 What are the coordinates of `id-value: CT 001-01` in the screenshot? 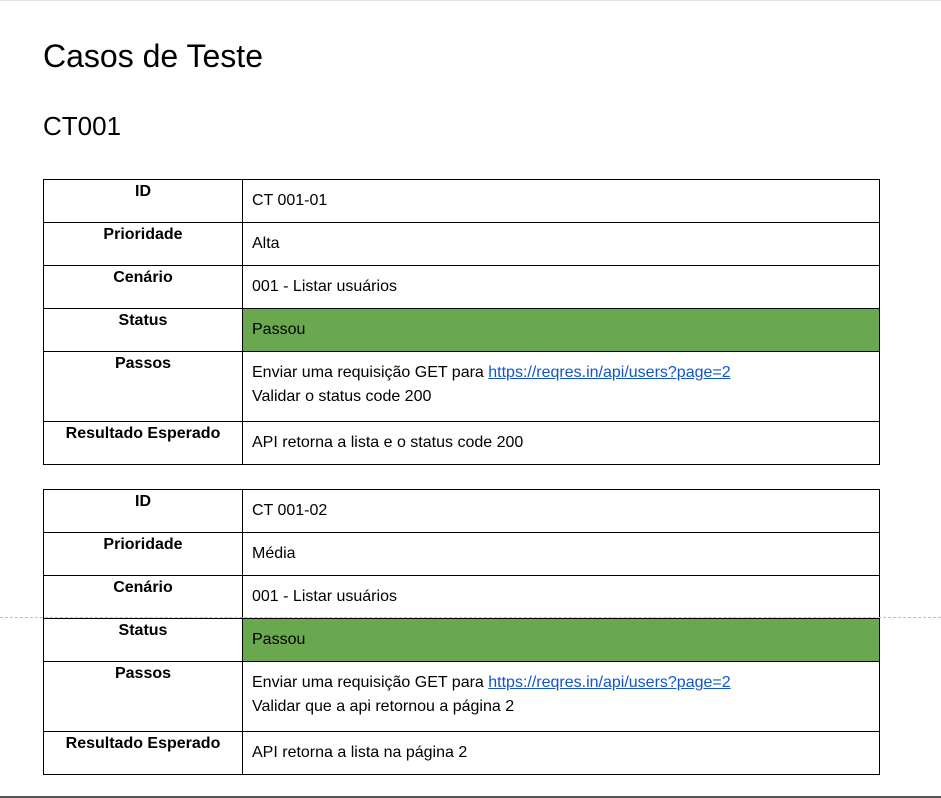 It's located at (561, 201).